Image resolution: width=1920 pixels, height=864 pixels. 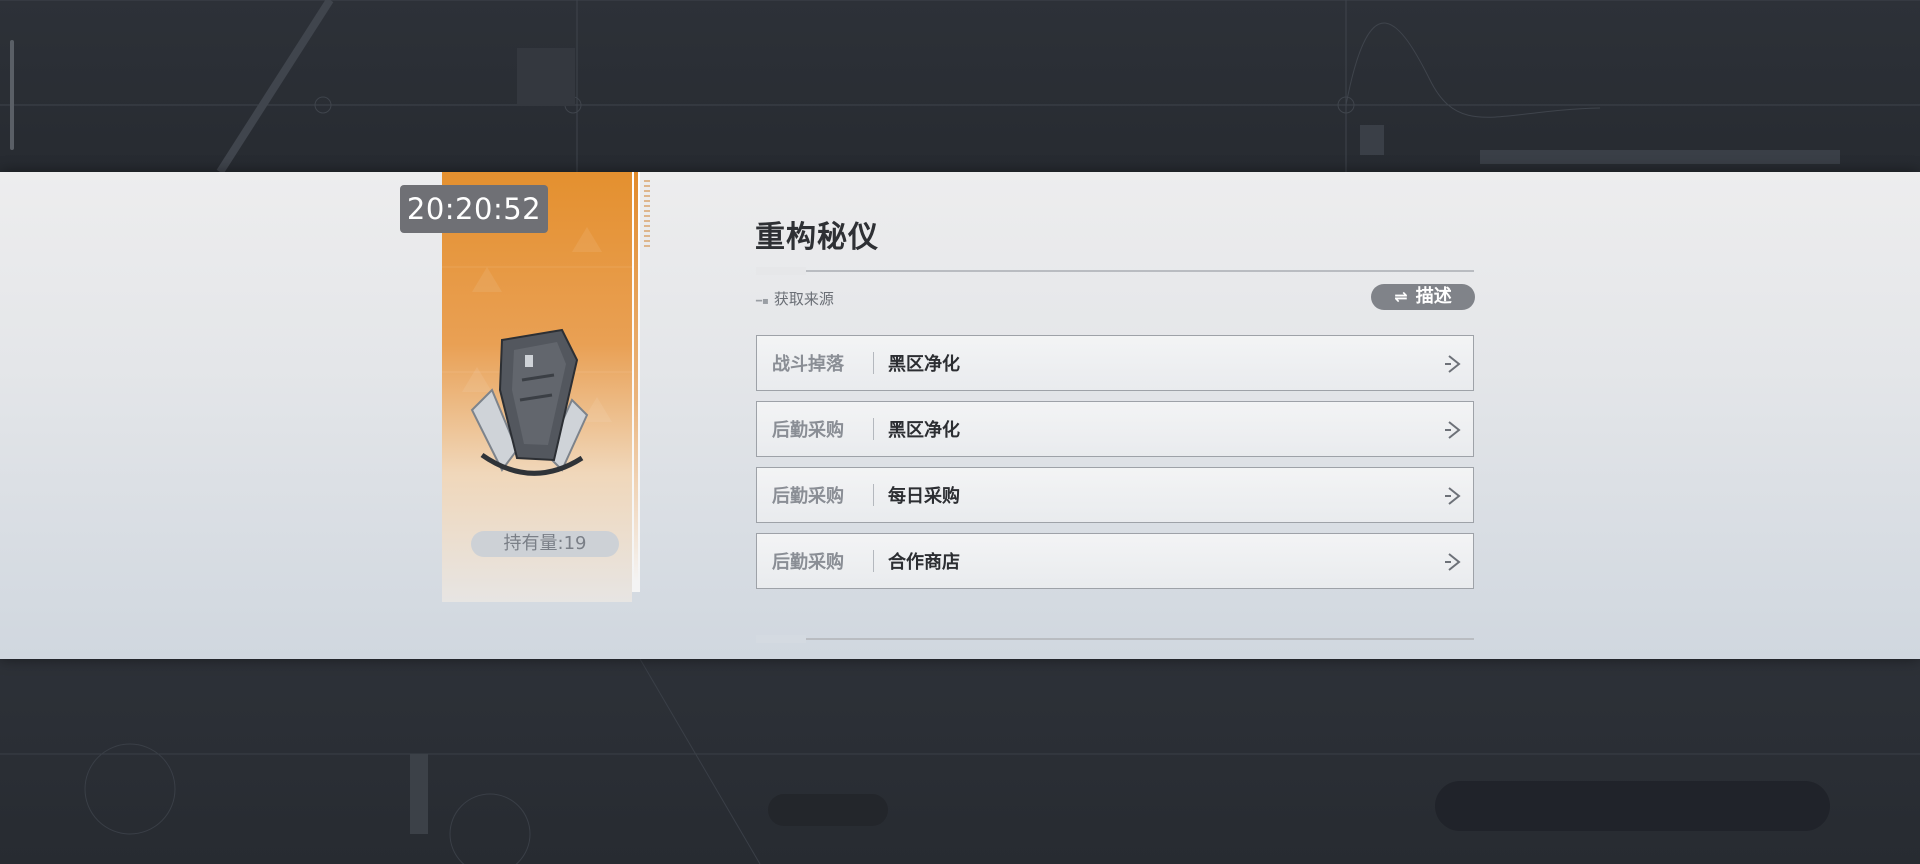 I want to click on description-toggle-label: 描述, so click(x=1433, y=296).